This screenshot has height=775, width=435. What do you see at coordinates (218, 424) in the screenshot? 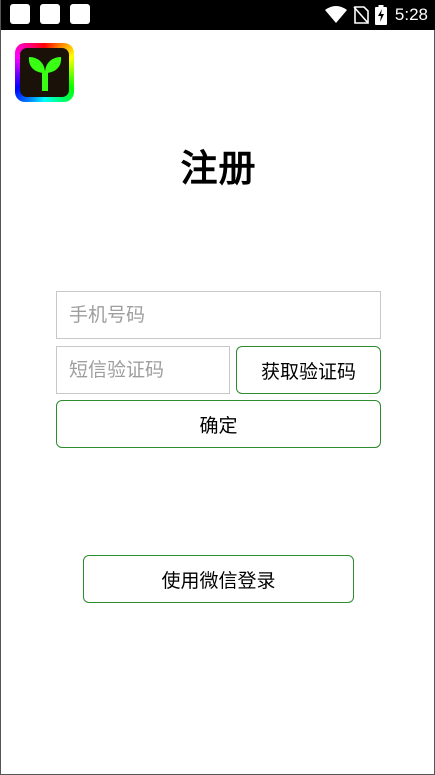
I see `confirm-button: 确定` at bounding box center [218, 424].